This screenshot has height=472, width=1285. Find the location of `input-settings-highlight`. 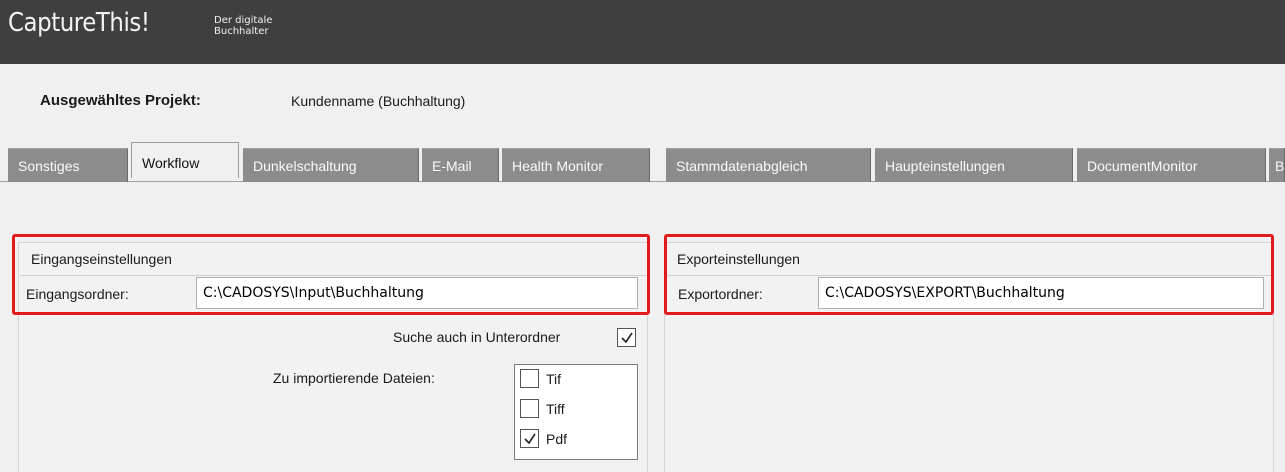

input-settings-highlight is located at coordinates (331, 274).